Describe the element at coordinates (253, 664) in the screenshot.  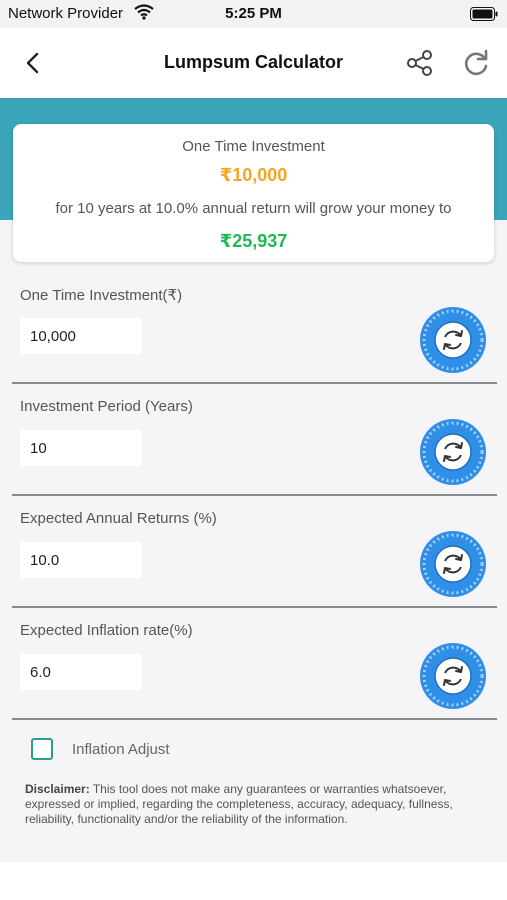
I see `field-inflation-rate: Expected Inflation rate(%)` at that location.